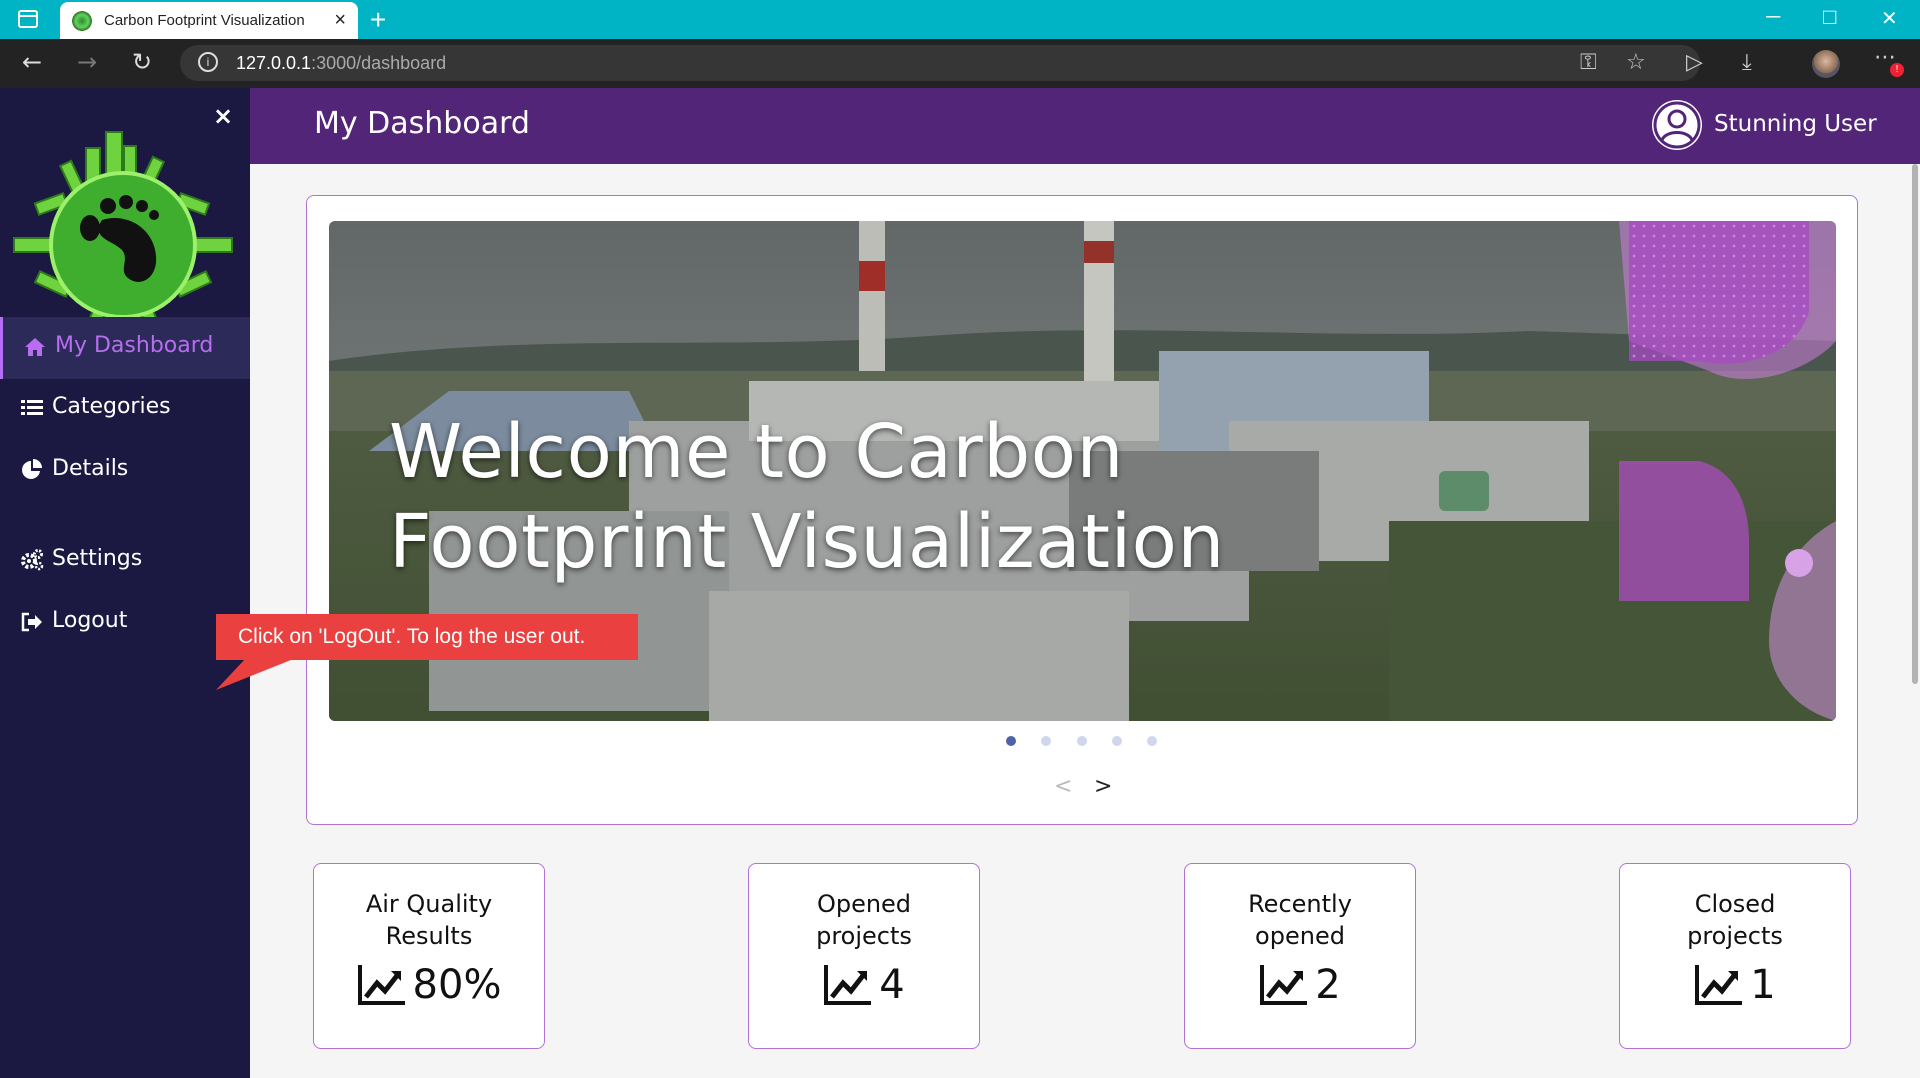 This screenshot has height=1078, width=1920. I want to click on sidebar-item-categories: Categories, so click(125, 409).